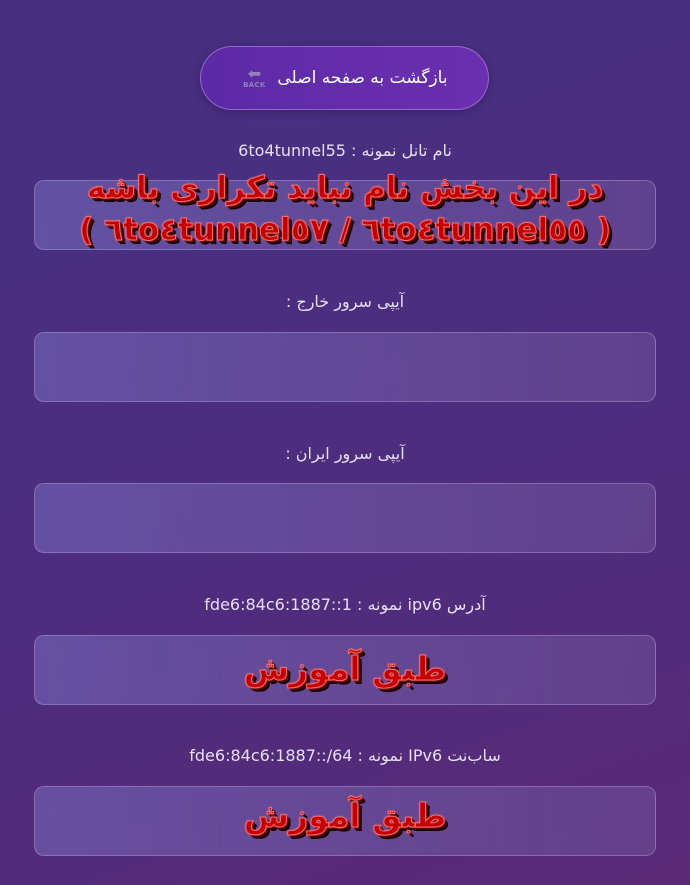 Image resolution: width=690 pixels, height=885 pixels. What do you see at coordinates (345, 150) in the screenshot?
I see `tunnel-name-label: نام تانل نمونه : 6to4tunnel55` at bounding box center [345, 150].